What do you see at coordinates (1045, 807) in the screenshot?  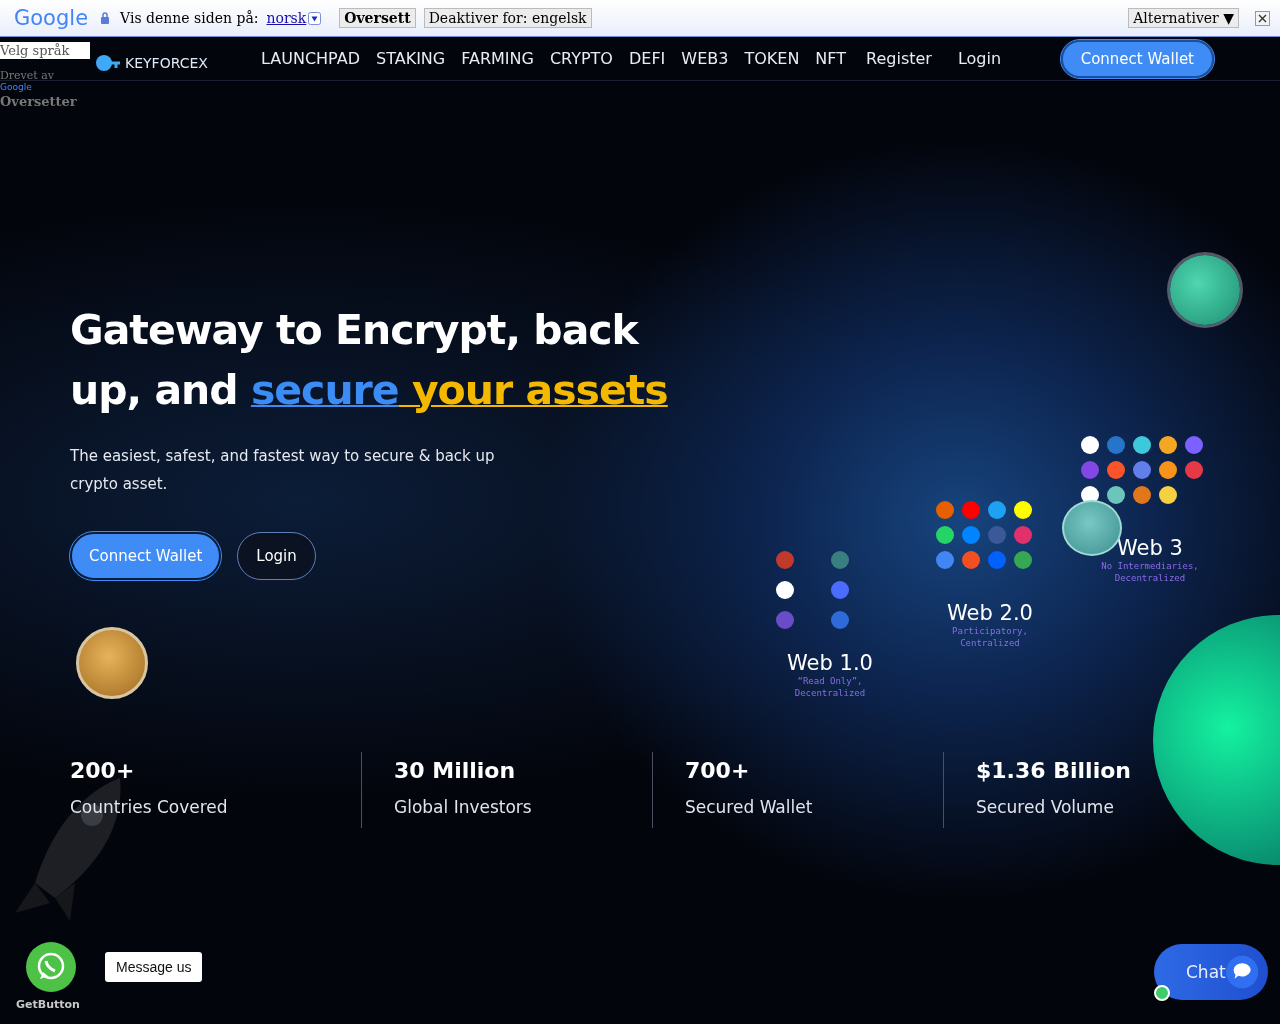 I see `stat-label: Secured Volume` at bounding box center [1045, 807].